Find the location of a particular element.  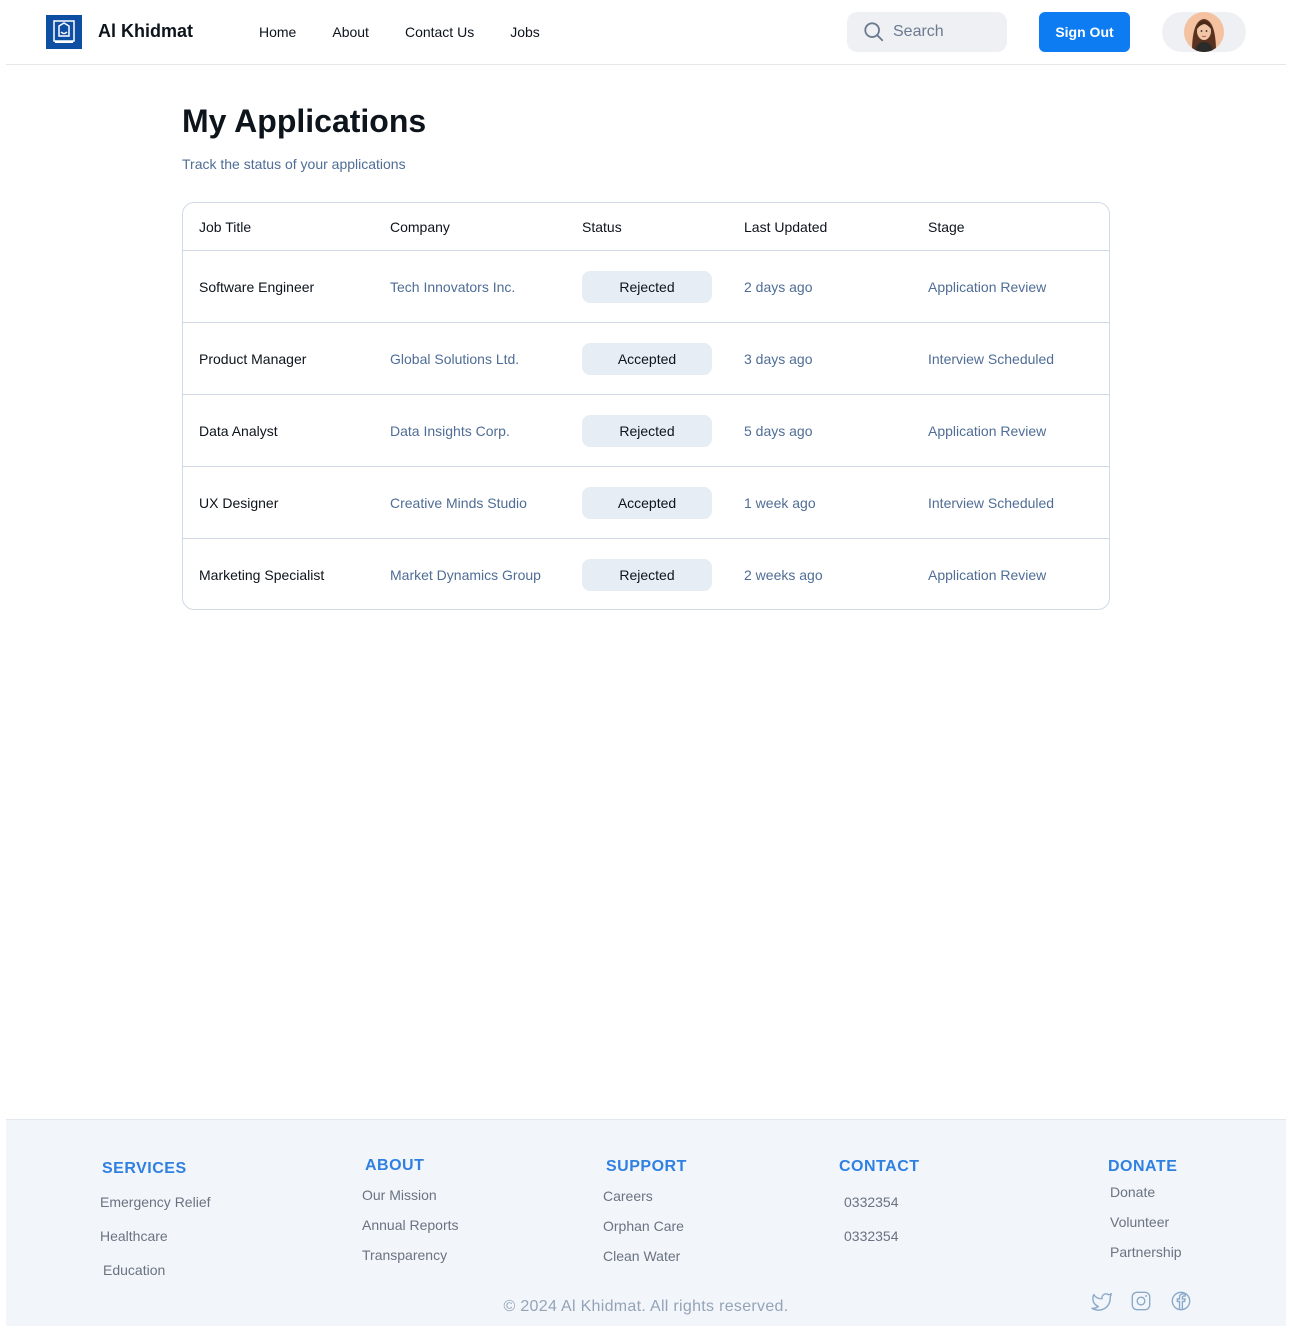

page-subtitle: Track the status of your applications is located at coordinates (294, 164).